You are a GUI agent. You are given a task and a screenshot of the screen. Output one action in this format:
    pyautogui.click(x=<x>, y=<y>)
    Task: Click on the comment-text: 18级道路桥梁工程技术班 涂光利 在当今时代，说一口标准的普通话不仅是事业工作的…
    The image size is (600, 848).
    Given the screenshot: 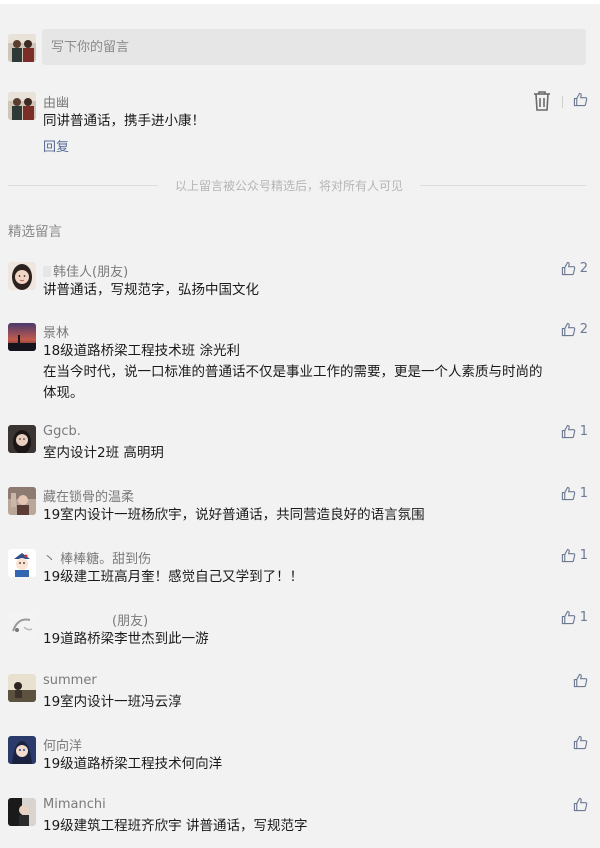 What is the action you would take?
    pyautogui.click(x=293, y=372)
    